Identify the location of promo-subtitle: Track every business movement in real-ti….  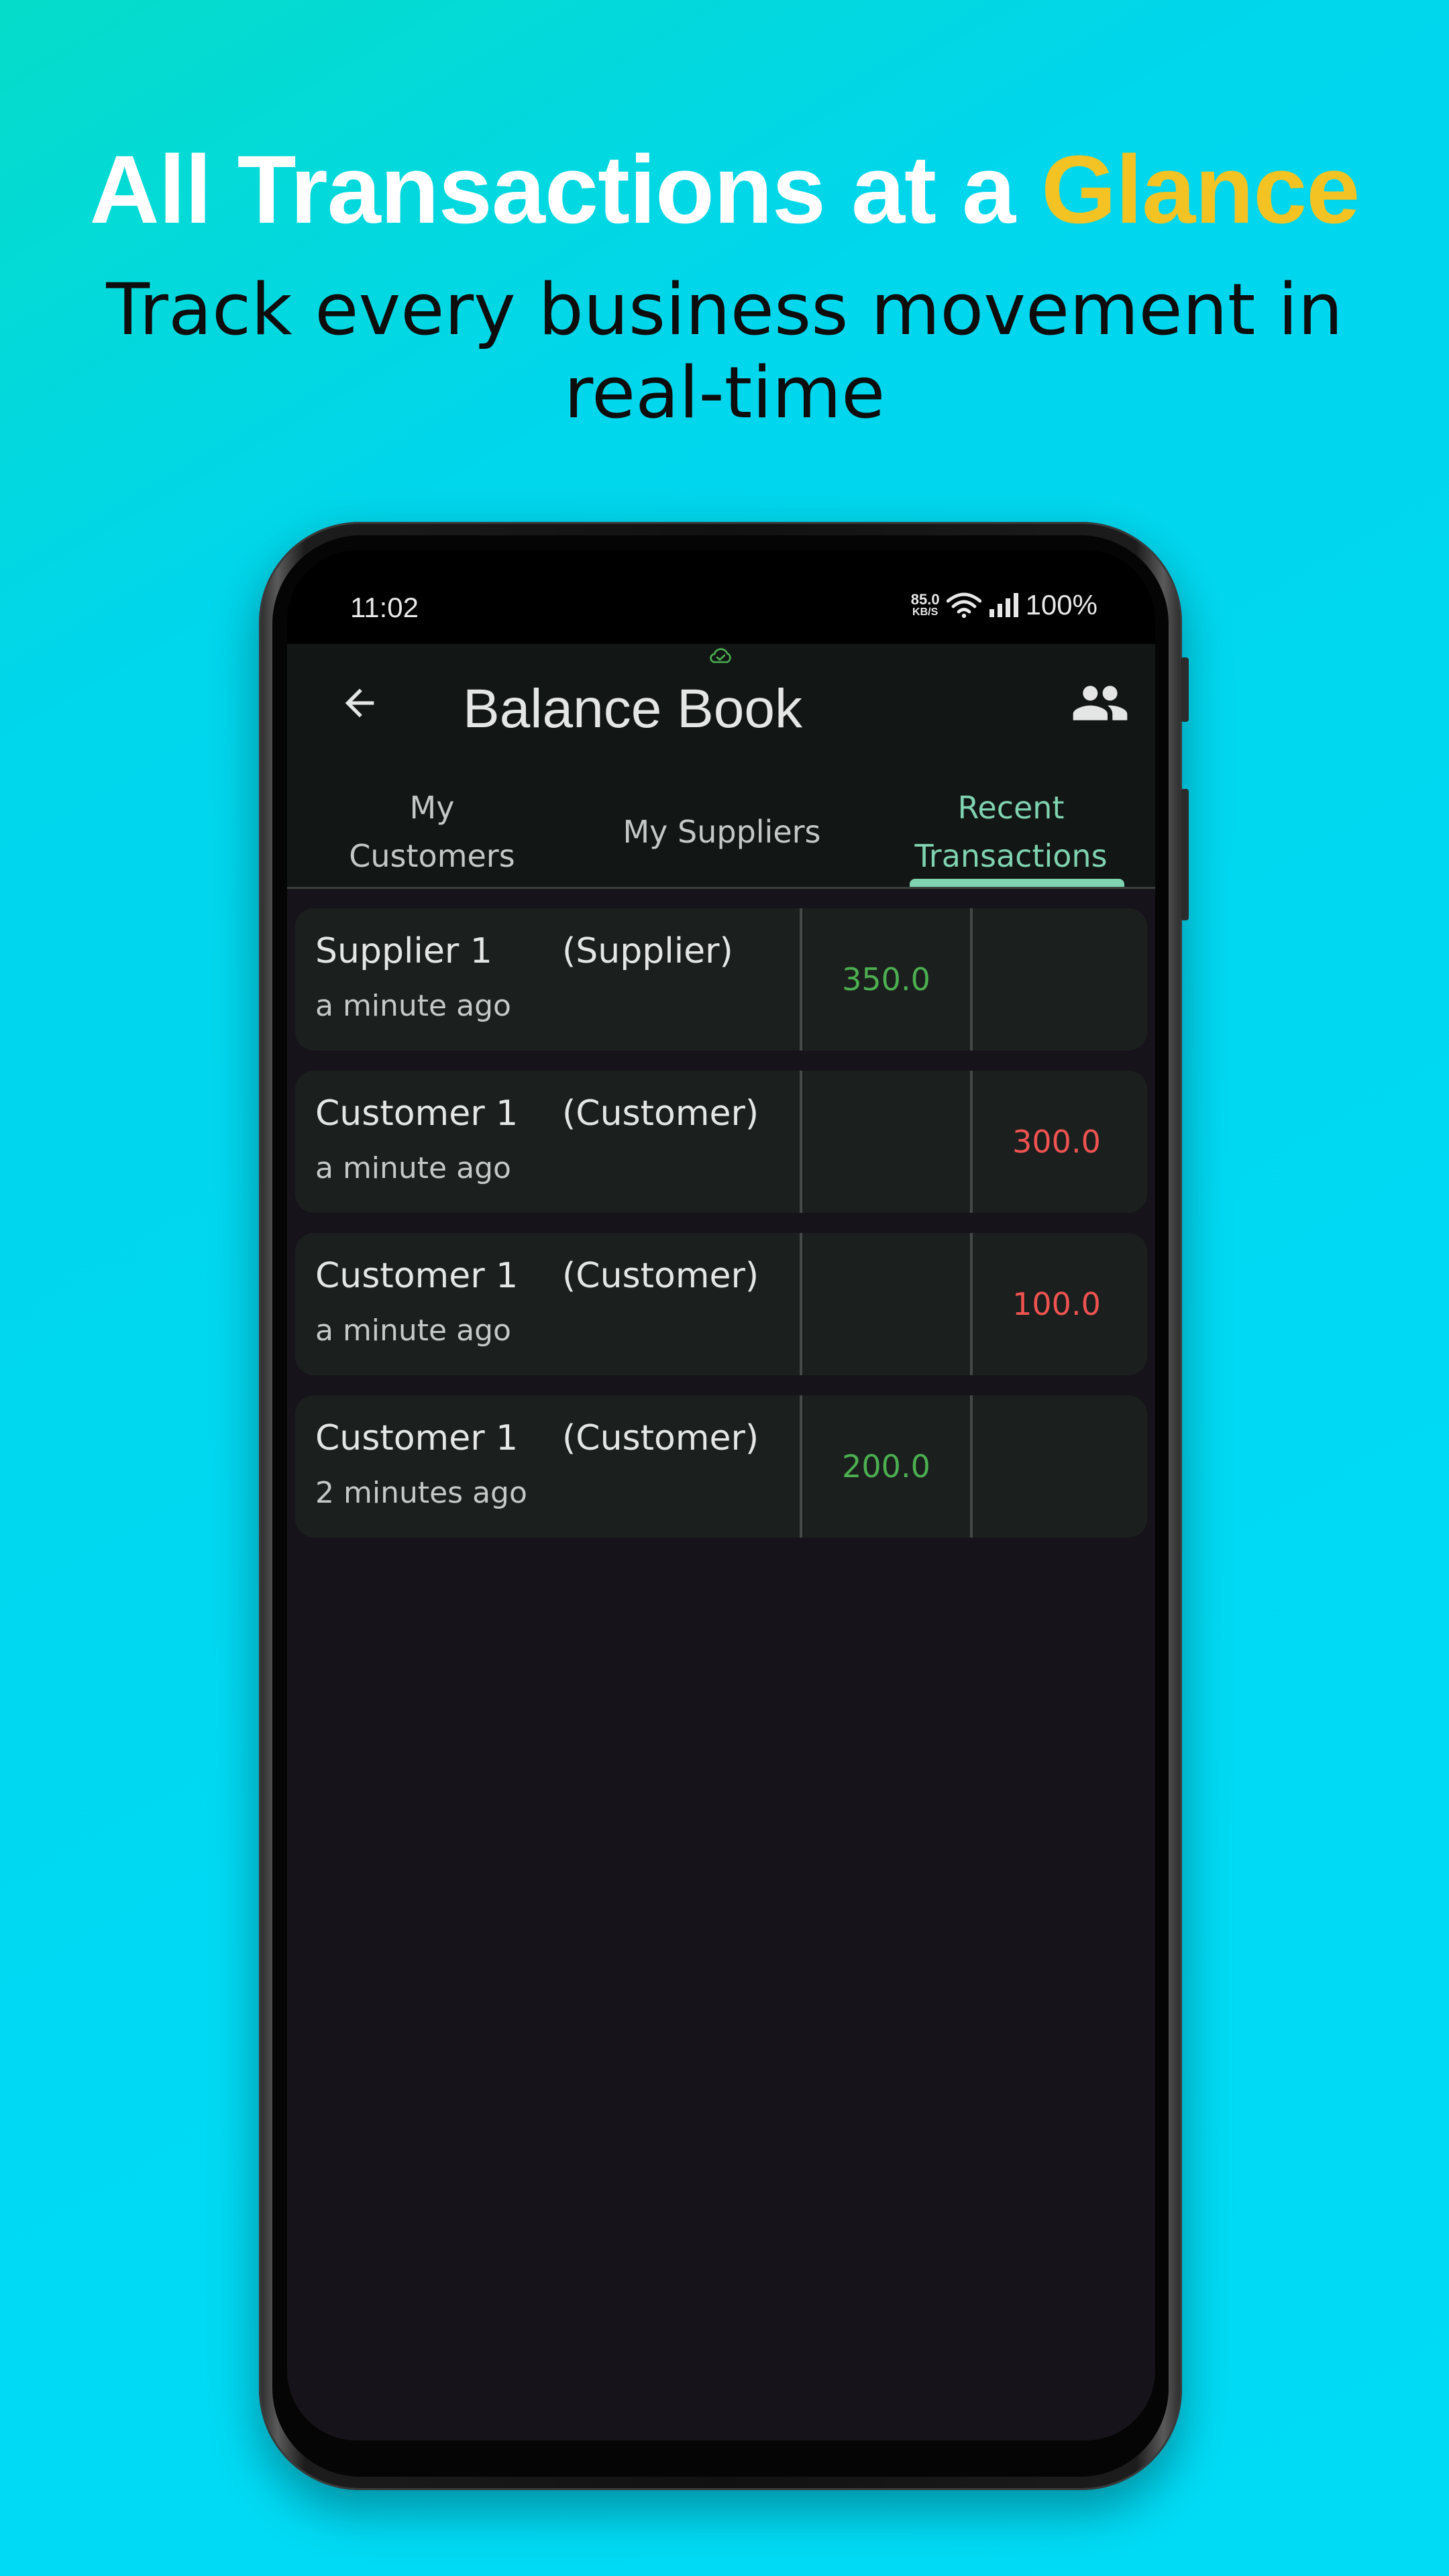
(724, 351).